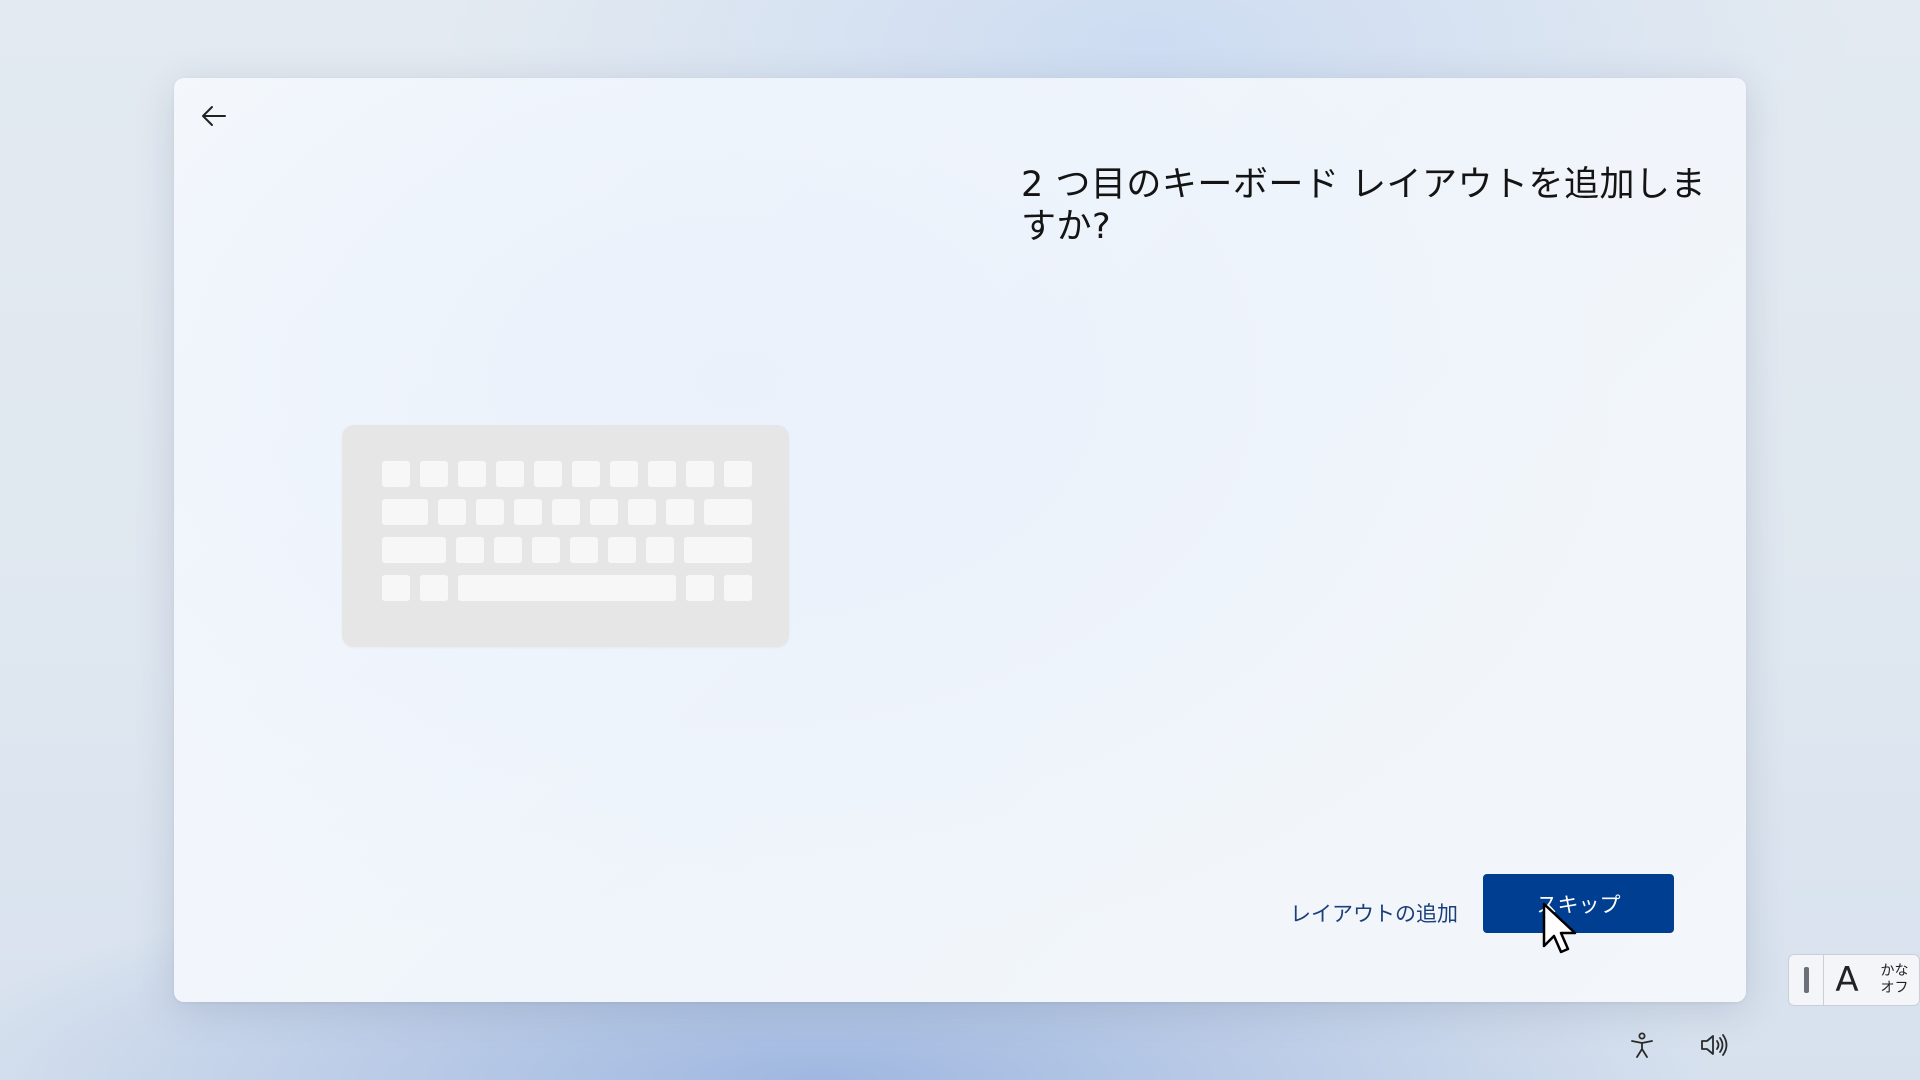 The height and width of the screenshot is (1080, 1920). I want to click on ime-toolbar: A かな オフ, so click(1854, 980).